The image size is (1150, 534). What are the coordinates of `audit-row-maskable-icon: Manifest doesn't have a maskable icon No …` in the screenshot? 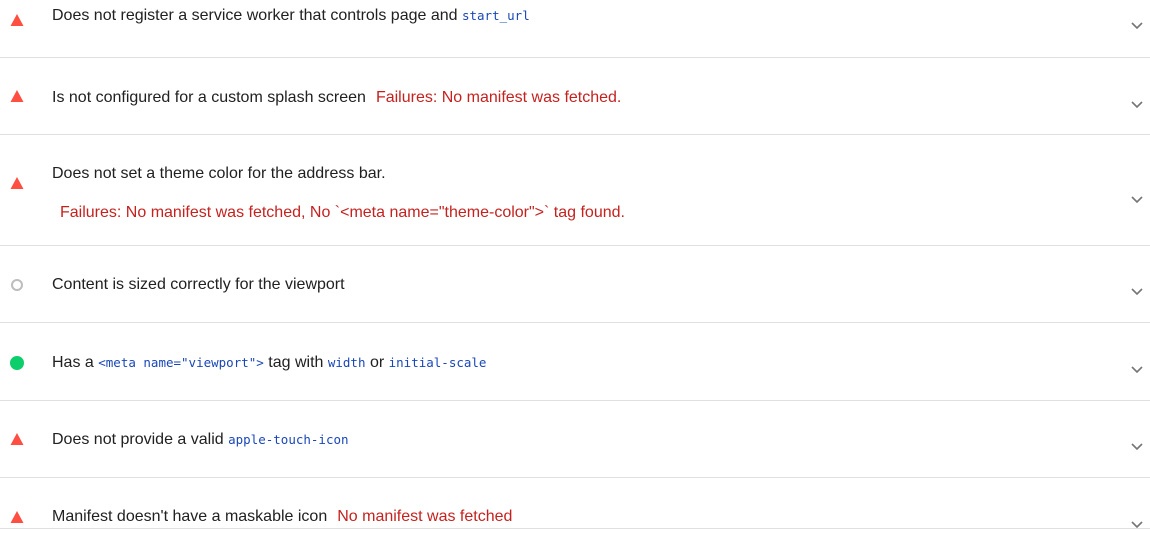 It's located at (575, 503).